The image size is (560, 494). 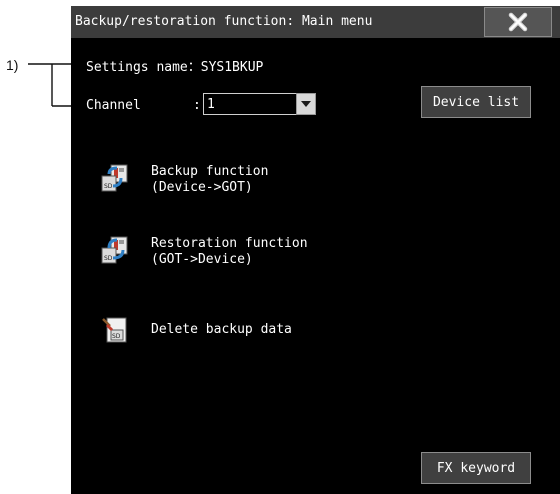 I want to click on restoration-function-item: SD Restoration function (GOT->Device), so click(x=251, y=256).